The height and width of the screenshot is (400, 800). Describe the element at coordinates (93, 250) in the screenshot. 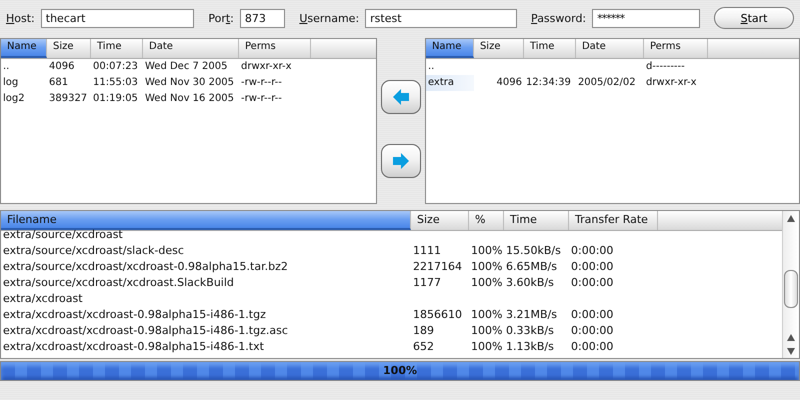

I see `file-name: extra/source/xcdroast/slack-desc` at that location.